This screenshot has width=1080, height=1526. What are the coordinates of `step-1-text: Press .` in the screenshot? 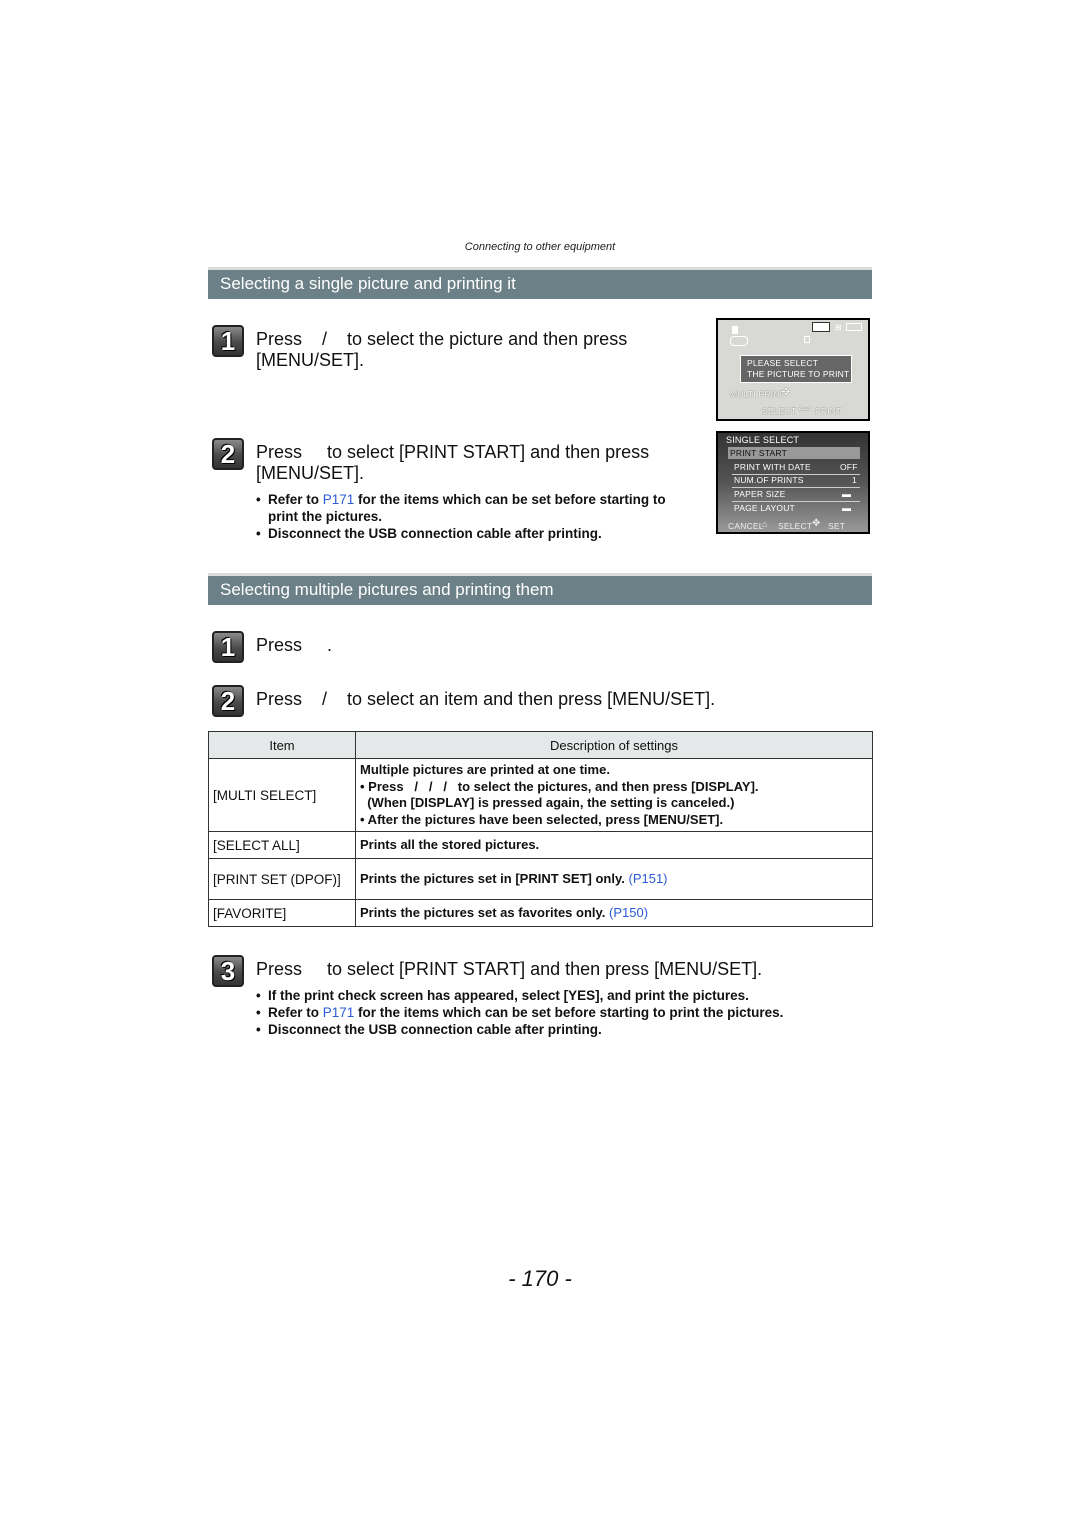 It's located at (294, 645).